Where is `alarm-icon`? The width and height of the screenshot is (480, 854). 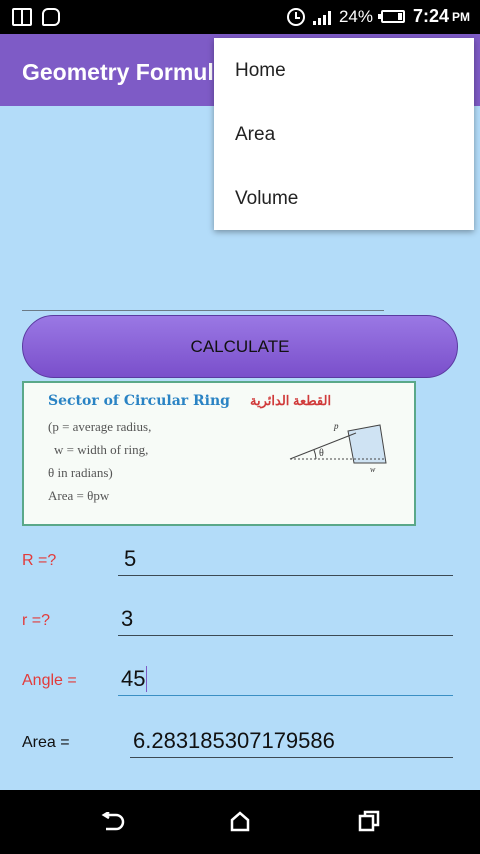 alarm-icon is located at coordinates (295, 16).